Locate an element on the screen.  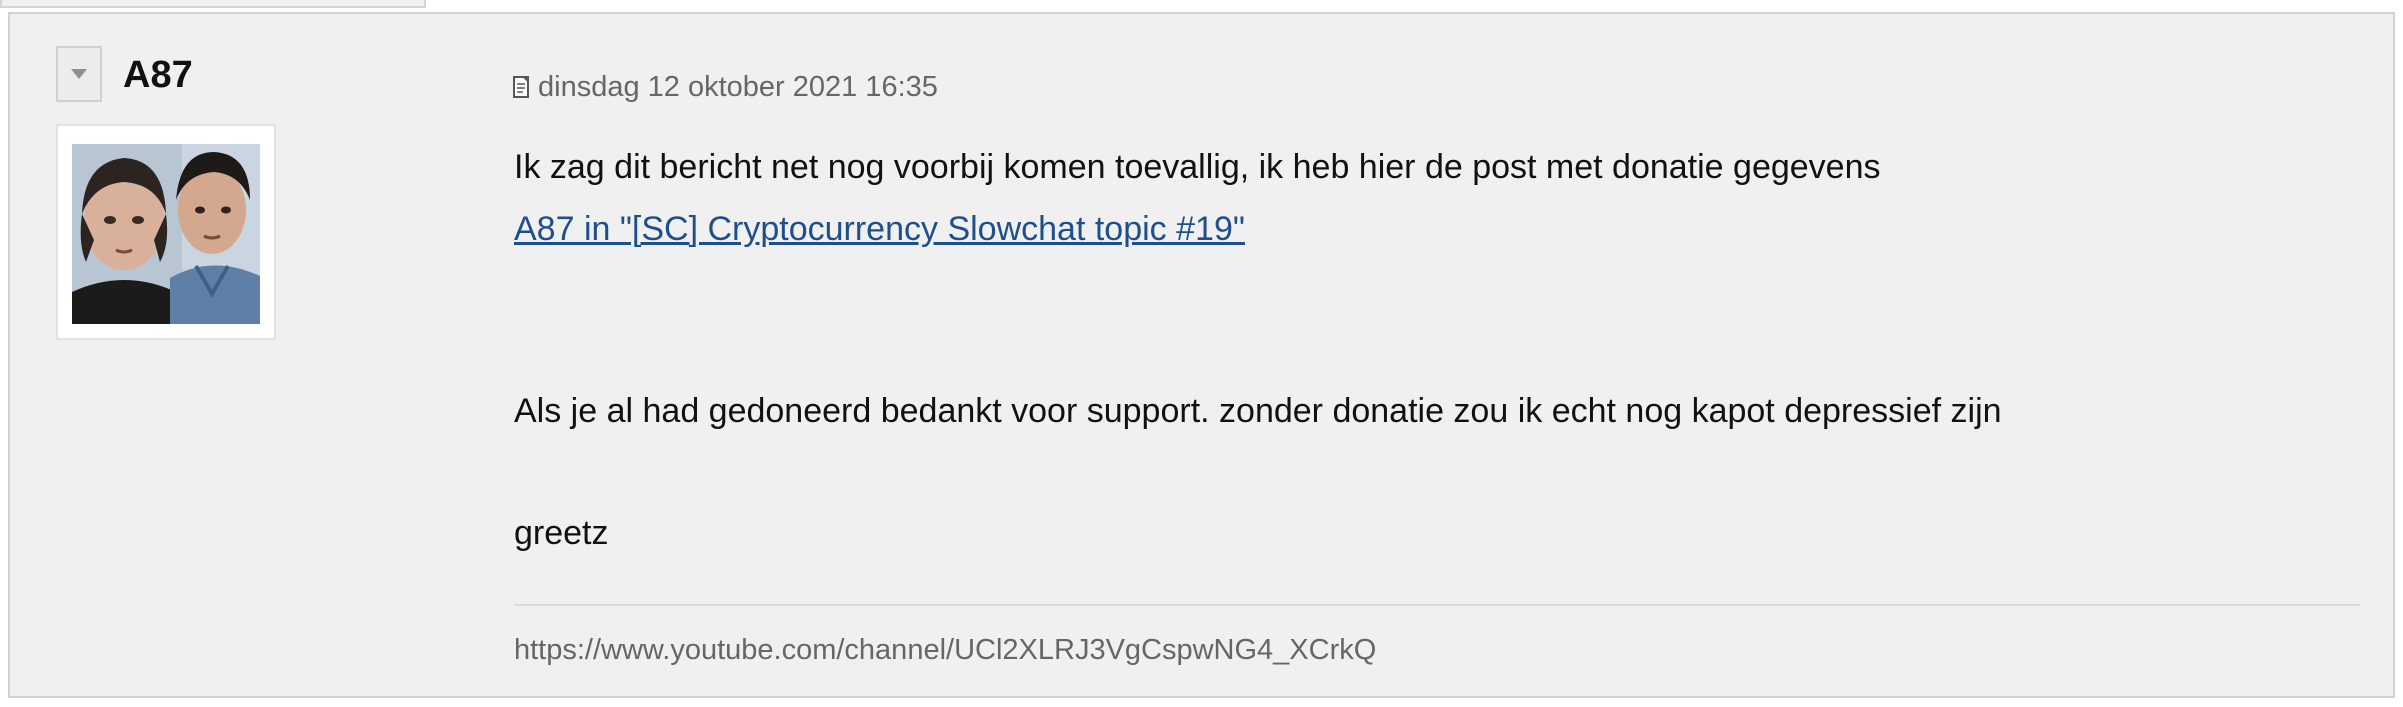
post-date: dinsdag 12 oktober 2021 16:35 is located at coordinates (738, 87).